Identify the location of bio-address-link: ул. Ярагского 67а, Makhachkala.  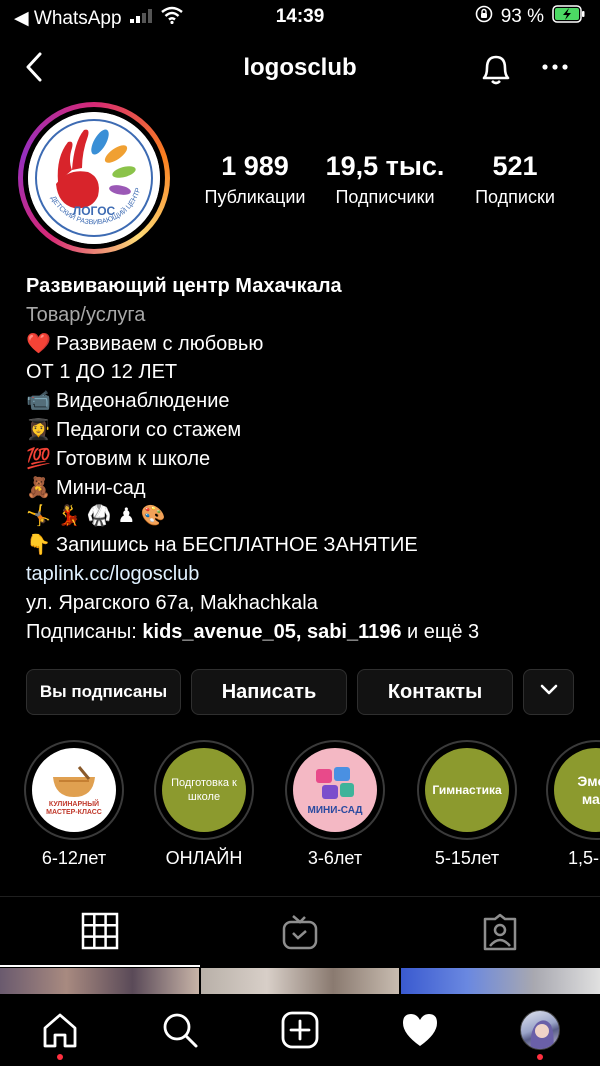
(306, 603).